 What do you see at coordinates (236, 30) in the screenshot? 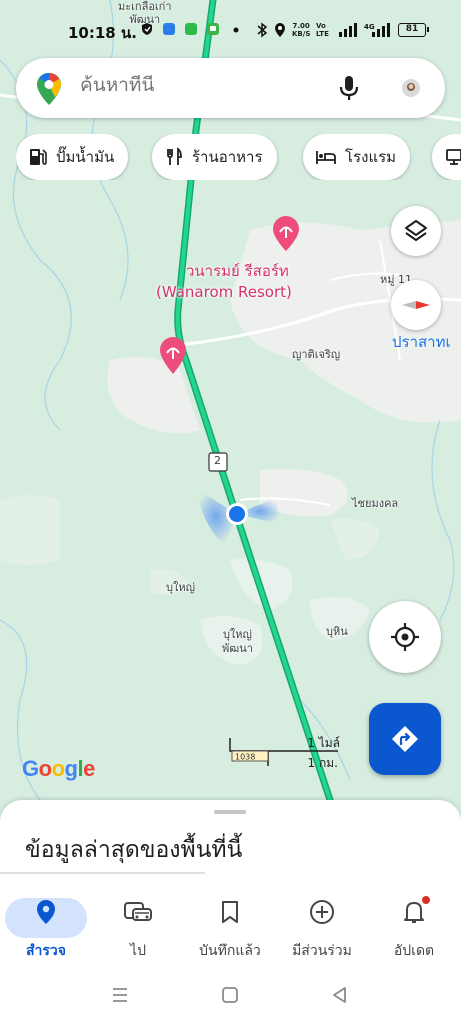
I see `dot-icon` at bounding box center [236, 30].